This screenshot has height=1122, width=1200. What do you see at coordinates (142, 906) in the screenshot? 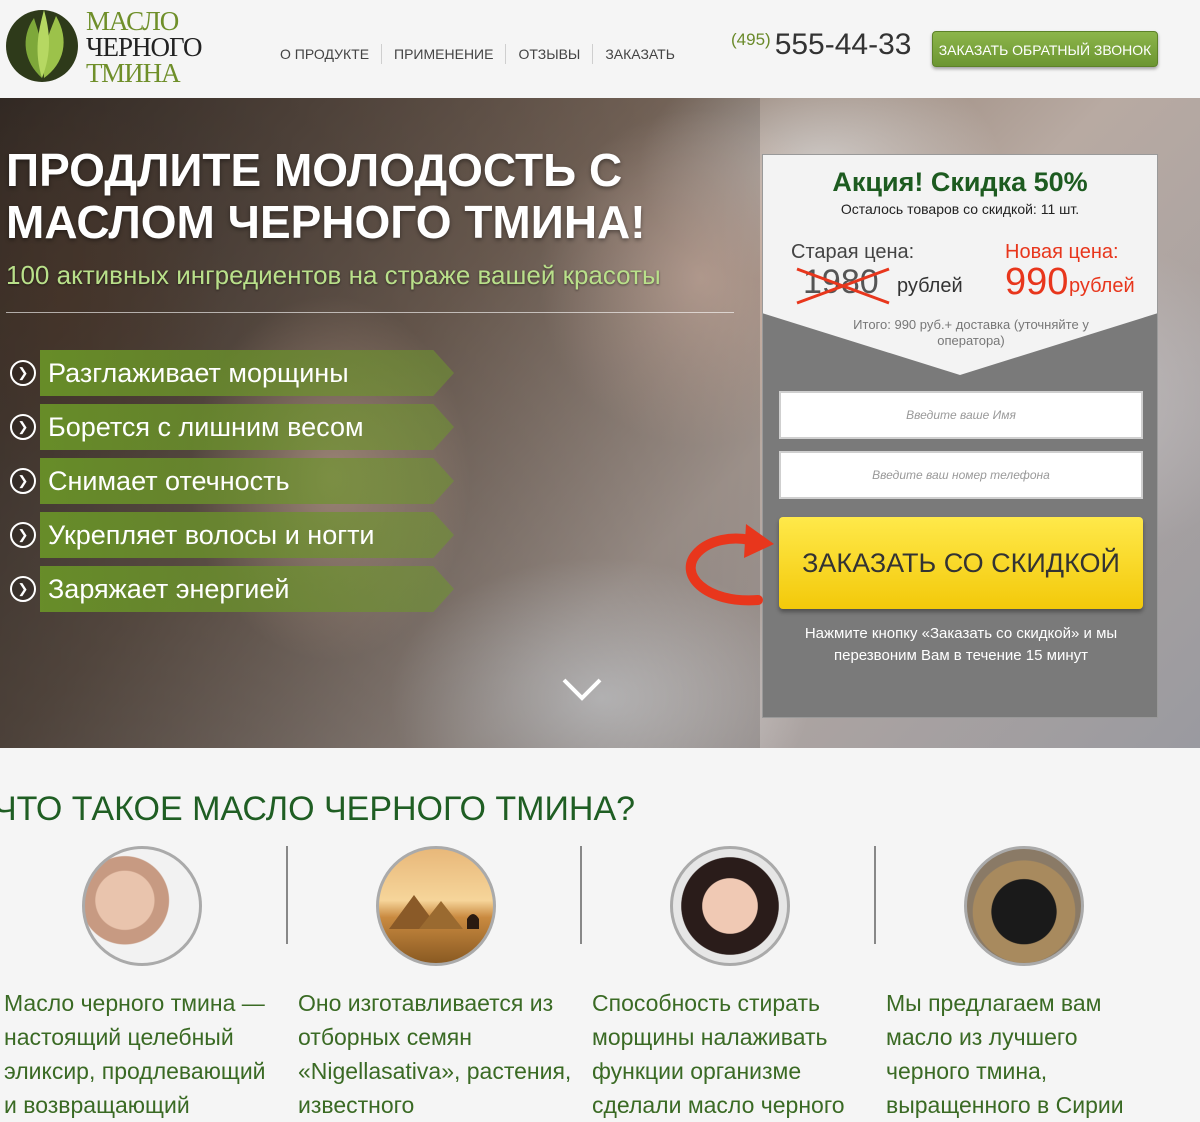
I see `aging-face-image` at bounding box center [142, 906].